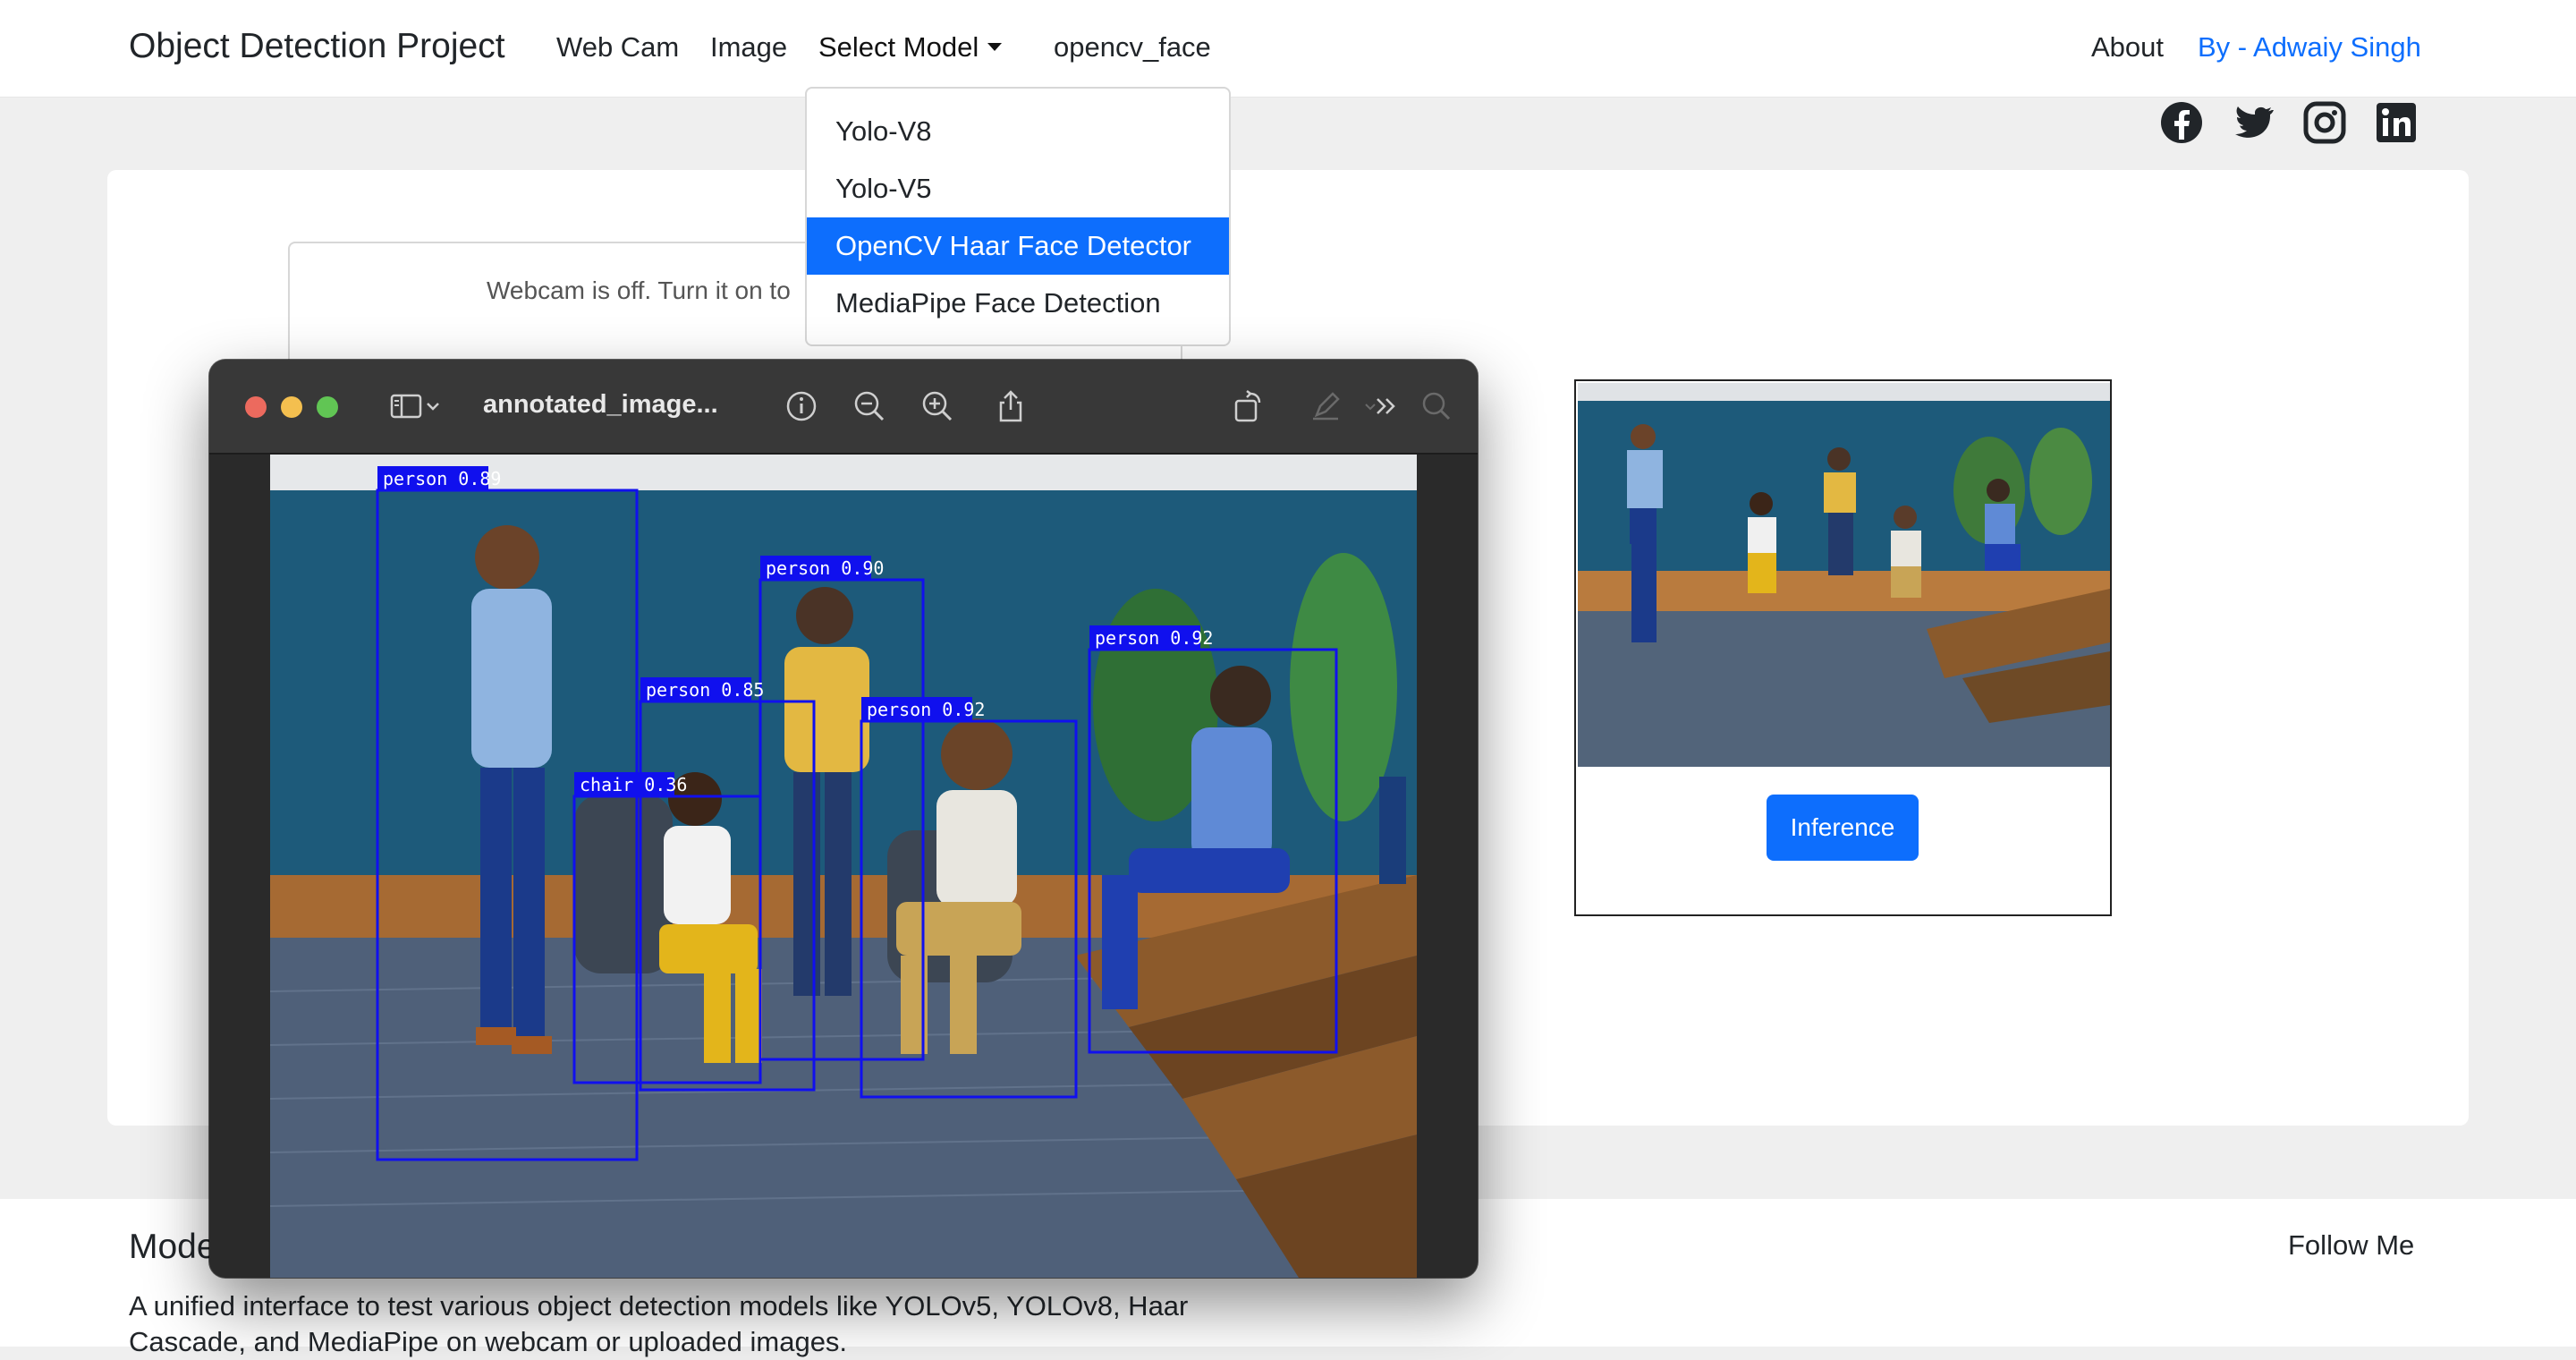 This screenshot has height=1360, width=2576. Describe the element at coordinates (2309, 47) in the screenshot. I see `author-link: By - Adwaiy Singh` at that location.